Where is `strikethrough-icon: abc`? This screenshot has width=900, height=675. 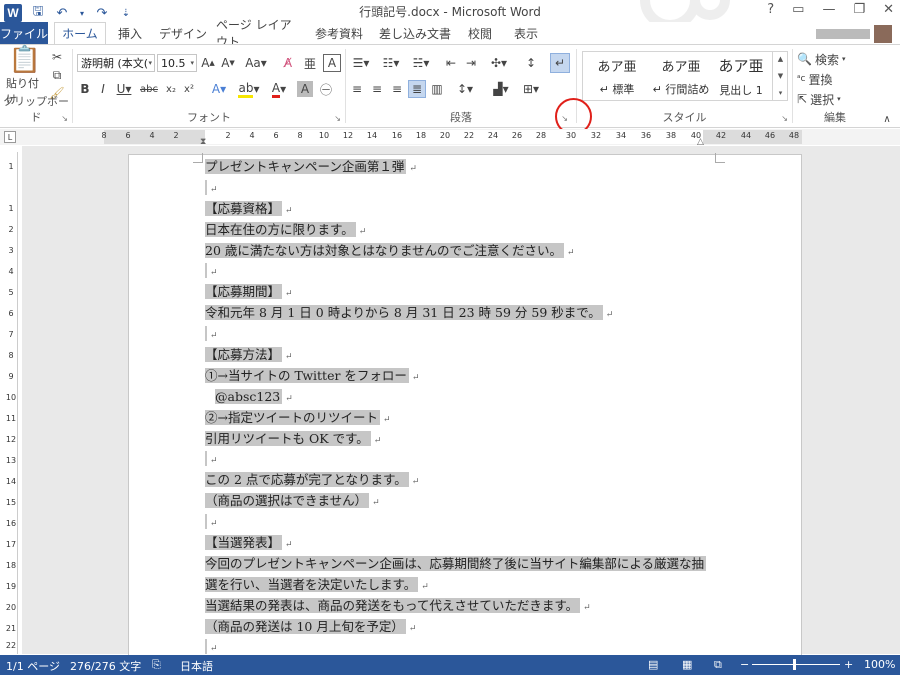 strikethrough-icon: abc is located at coordinates (149, 89).